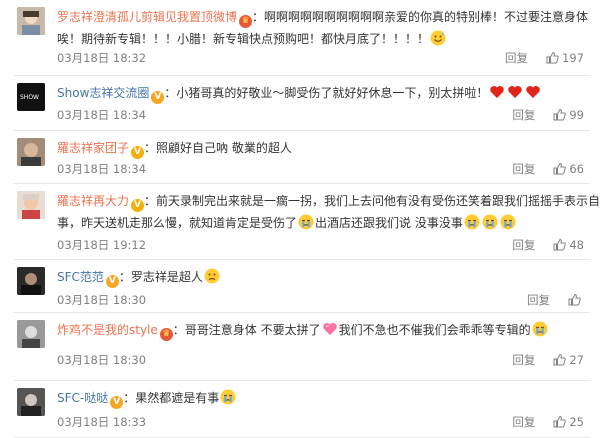 Image resolution: width=600 pixels, height=438 pixels. I want to click on comment-text: 我们不急也不催我们会乖乖等专辑的, so click(434, 330).